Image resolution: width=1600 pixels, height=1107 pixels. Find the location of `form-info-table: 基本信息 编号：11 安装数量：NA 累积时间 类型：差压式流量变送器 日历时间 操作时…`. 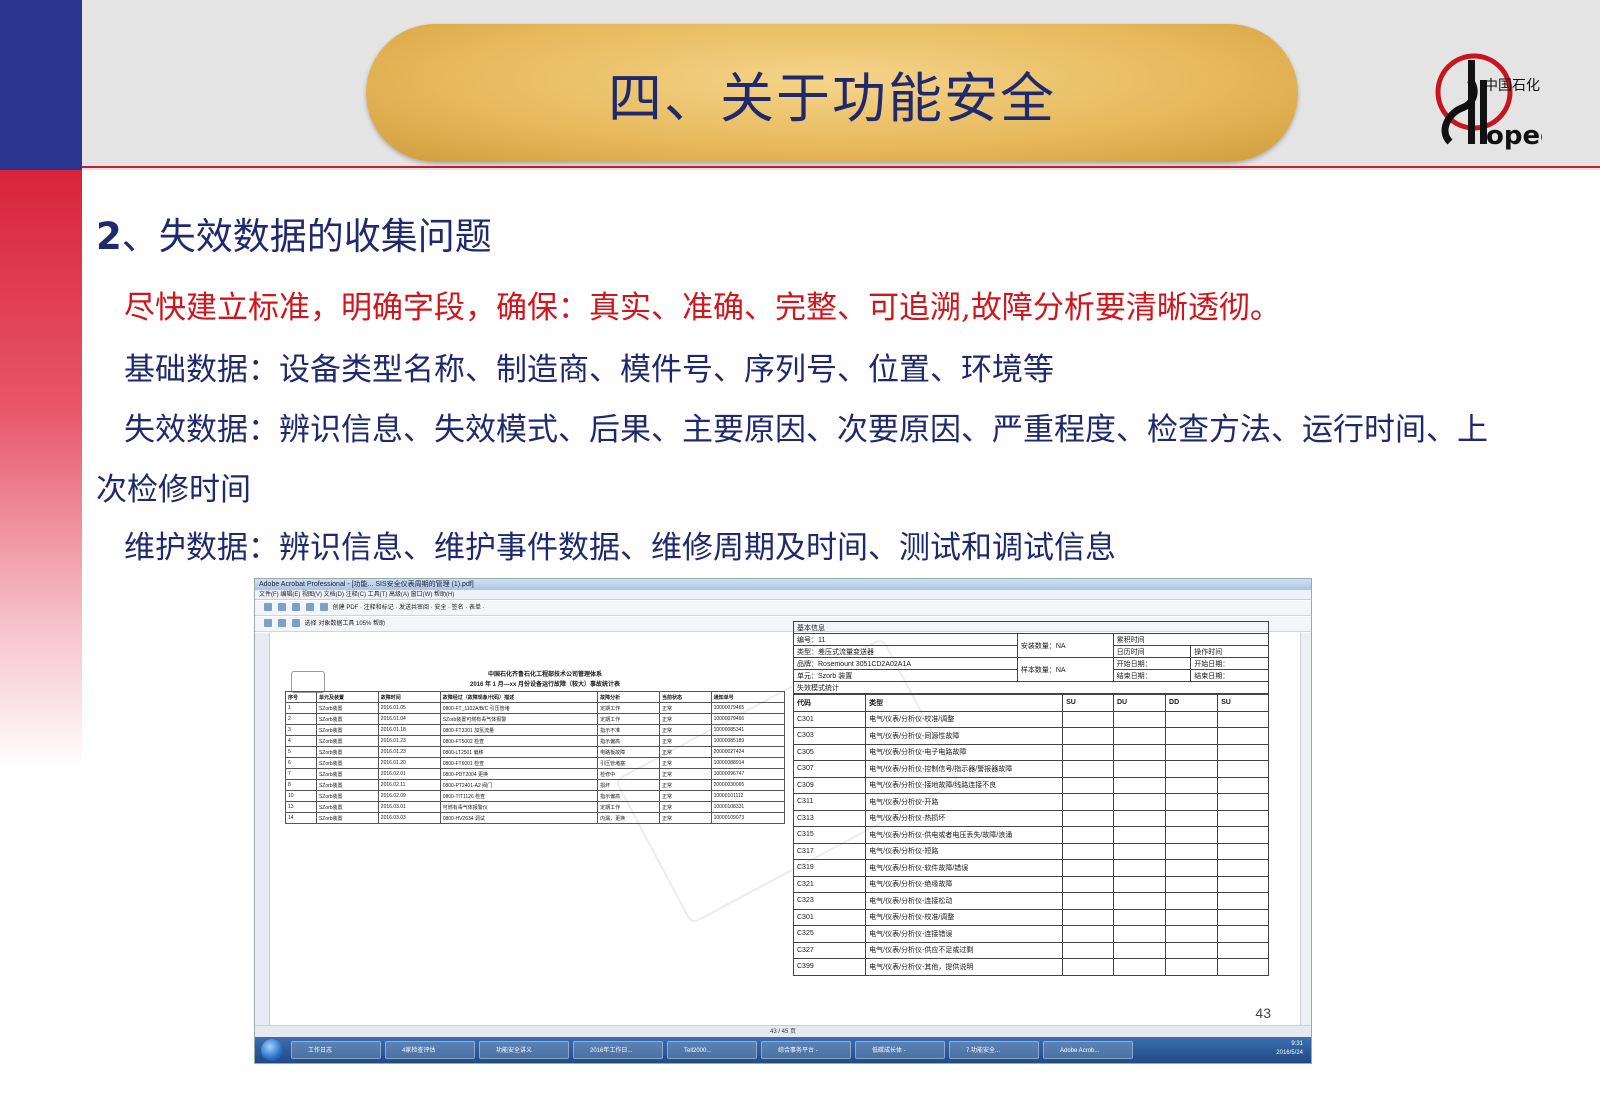

form-info-table: 基本信息 编号：11 安装数量：NA 累积时间 类型：差压式流量变送器 日历时间 操作时… is located at coordinates (1031, 657).